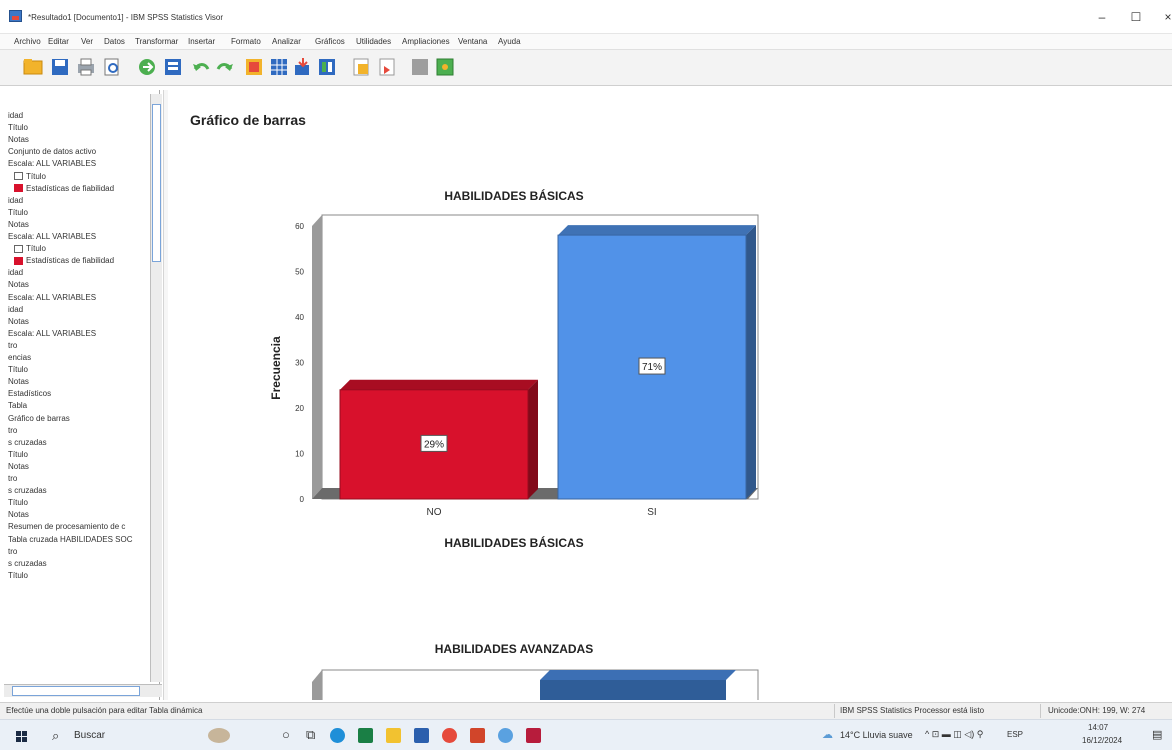 This screenshot has width=1172, height=750. I want to click on menu-transformar: Transformar, so click(156, 41).